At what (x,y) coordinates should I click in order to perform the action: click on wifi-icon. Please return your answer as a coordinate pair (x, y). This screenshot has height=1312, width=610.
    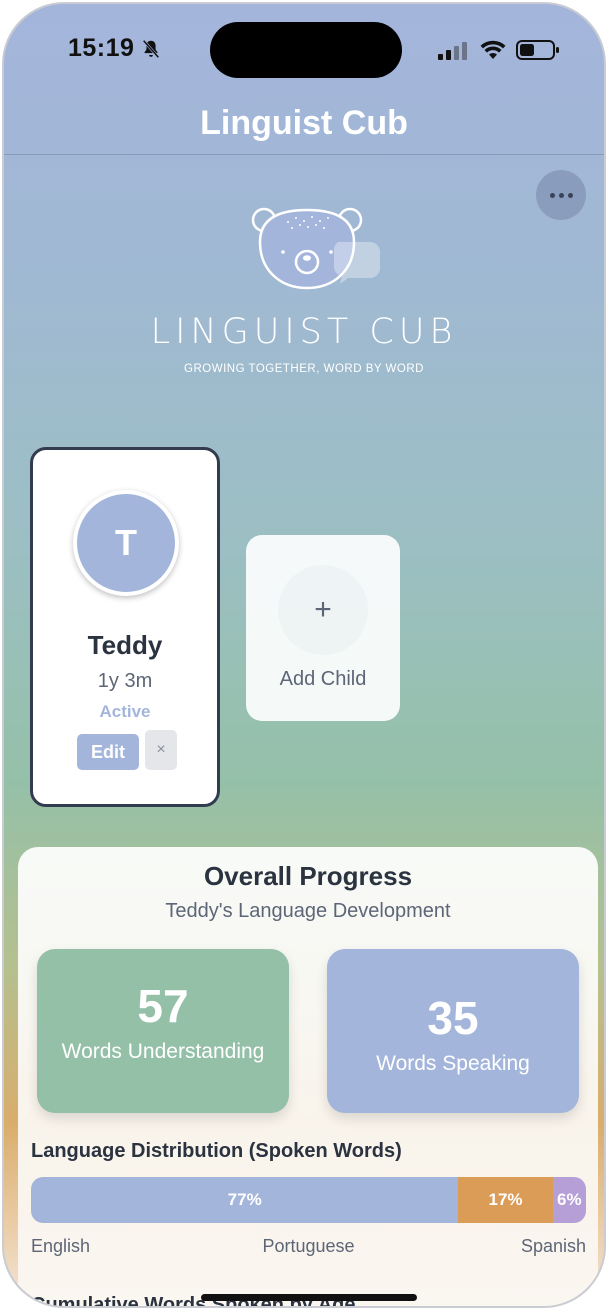
    Looking at the image, I should click on (493, 49).